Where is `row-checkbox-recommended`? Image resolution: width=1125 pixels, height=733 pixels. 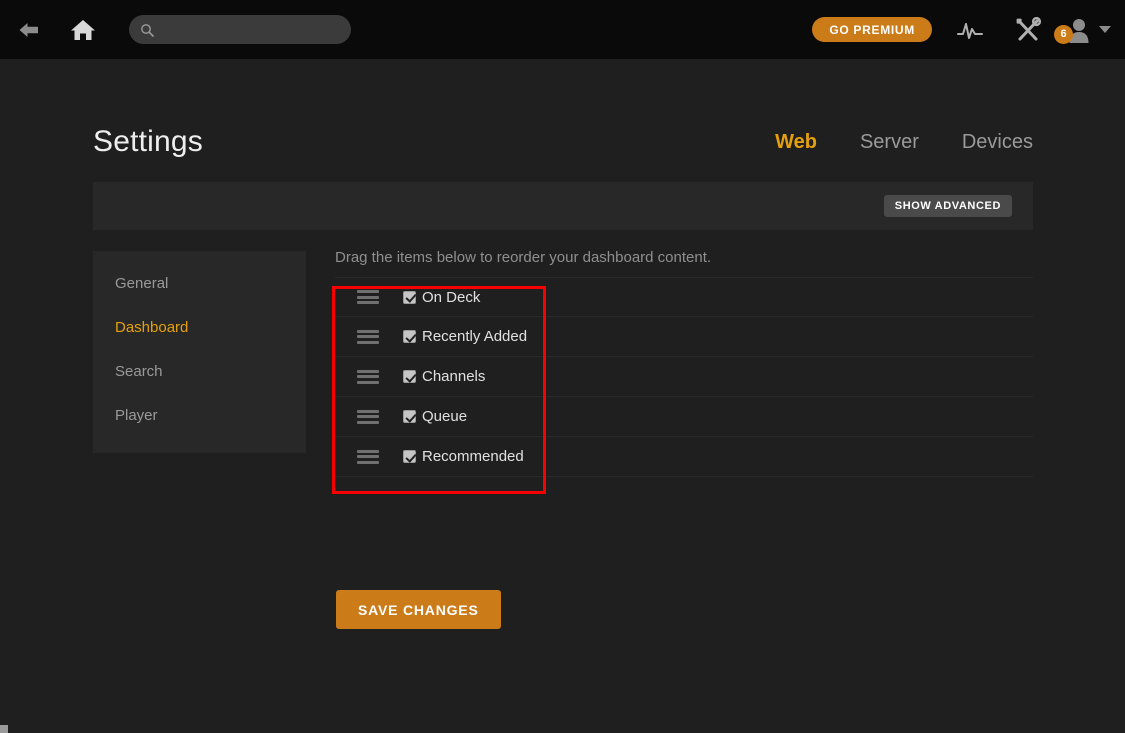 row-checkbox-recommended is located at coordinates (409, 456).